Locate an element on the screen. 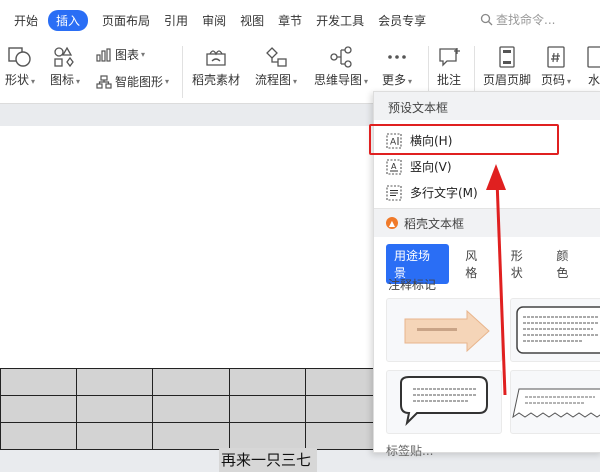 The height and width of the screenshot is (472, 600). shape-button: 形状 ▾ is located at coordinates (20, 67).